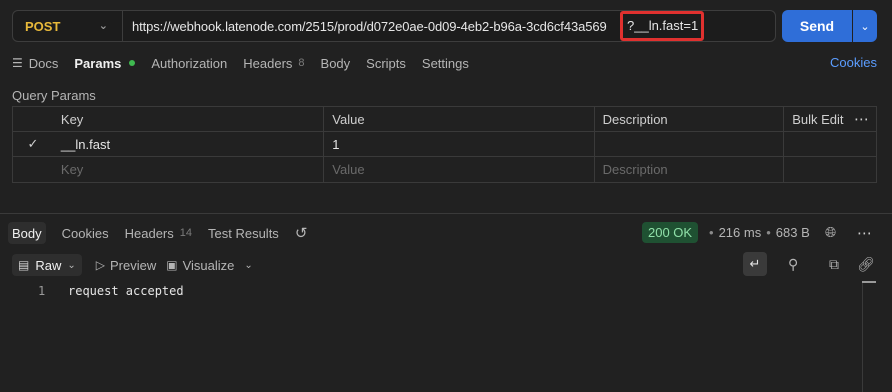  I want to click on raw-format-select: ▤ Raw ⌄, so click(47, 265).